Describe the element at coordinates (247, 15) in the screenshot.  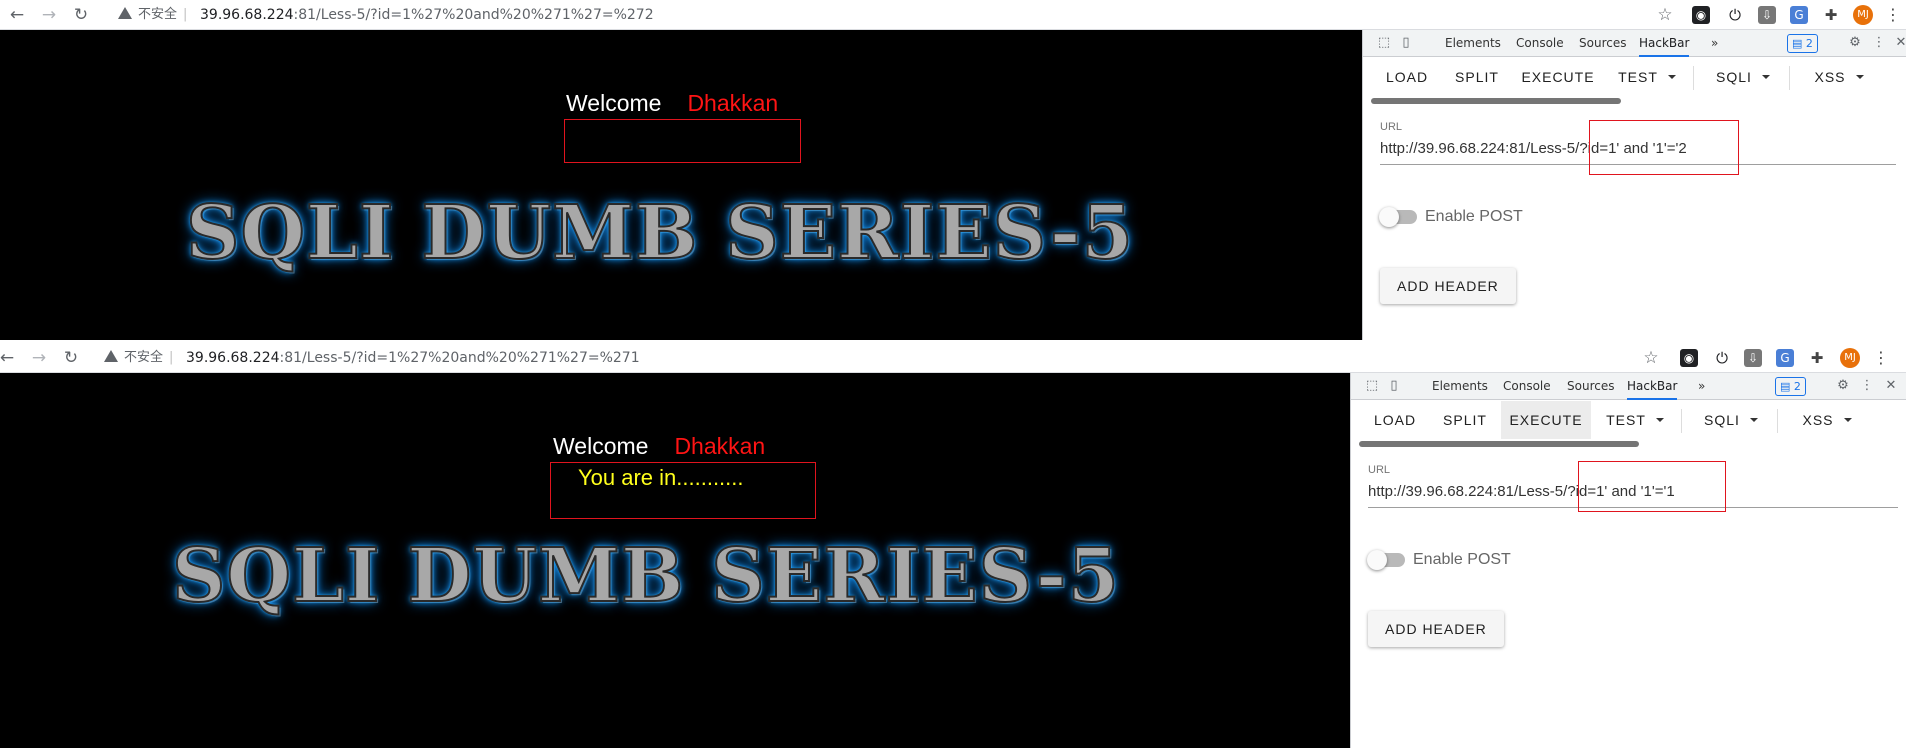
I see `address-host: 39.96.68.224` at that location.